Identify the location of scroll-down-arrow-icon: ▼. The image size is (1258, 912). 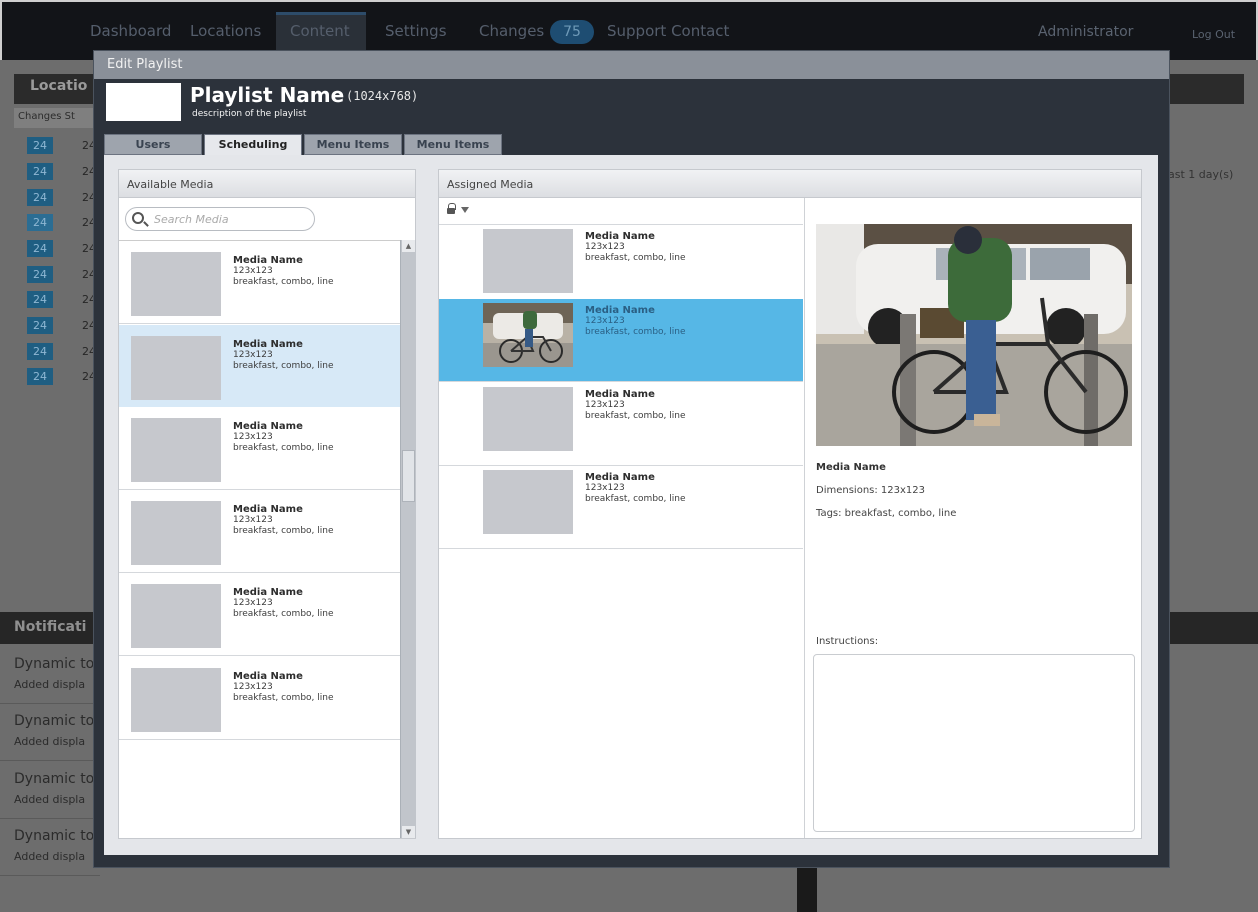
(408, 832).